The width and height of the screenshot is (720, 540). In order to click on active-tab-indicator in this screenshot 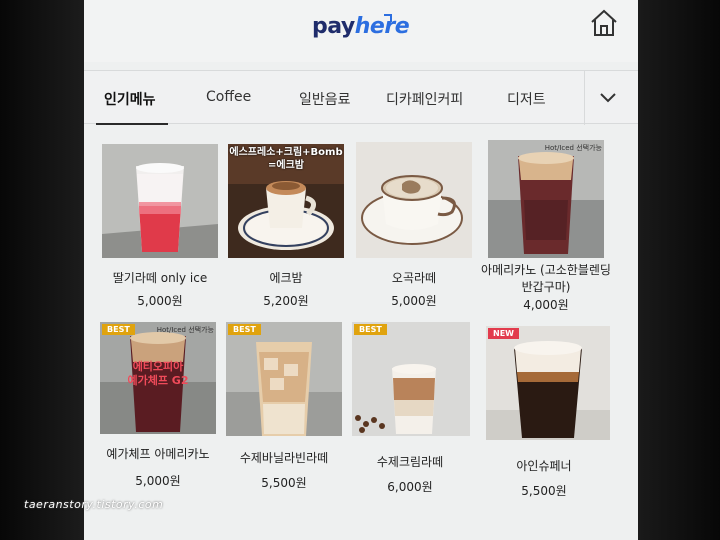, I will do `click(132, 124)`.